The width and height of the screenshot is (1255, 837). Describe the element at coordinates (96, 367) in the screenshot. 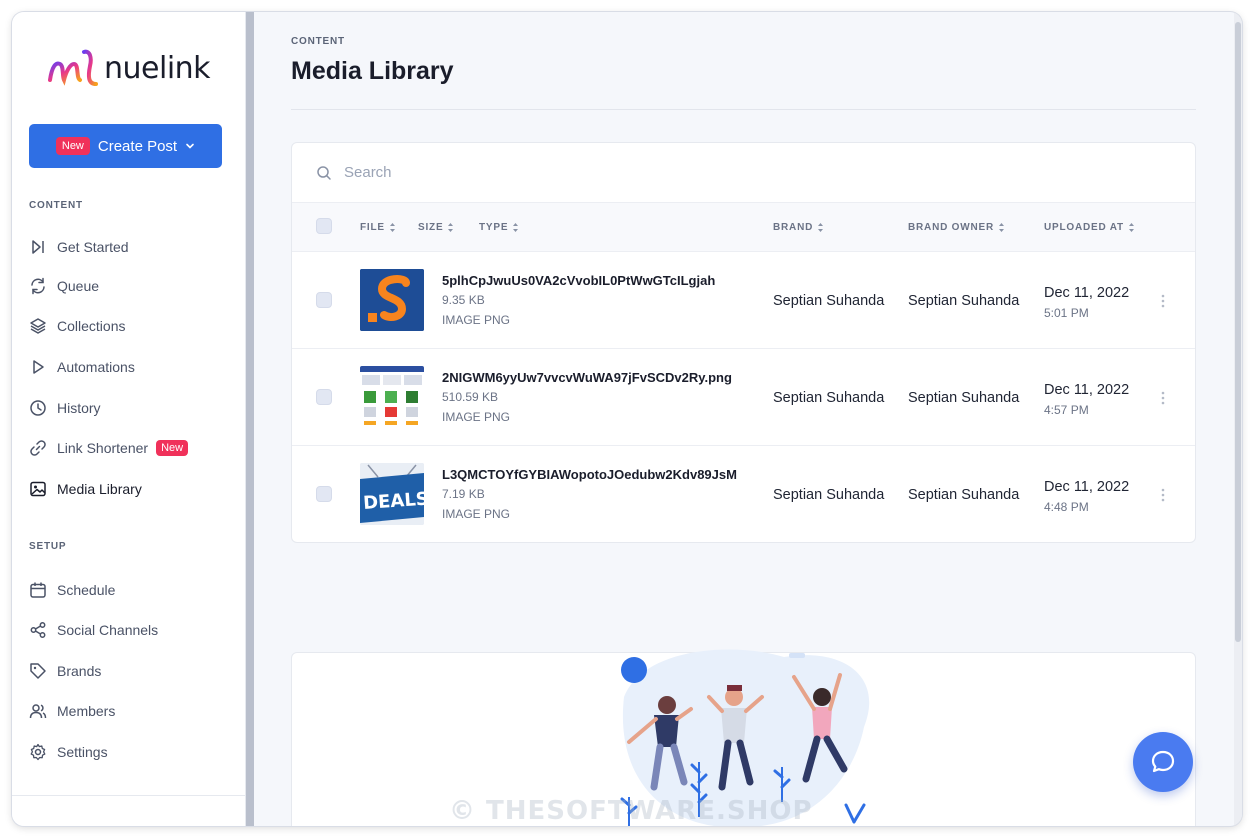

I see `sidebar-item-label: Automations` at that location.